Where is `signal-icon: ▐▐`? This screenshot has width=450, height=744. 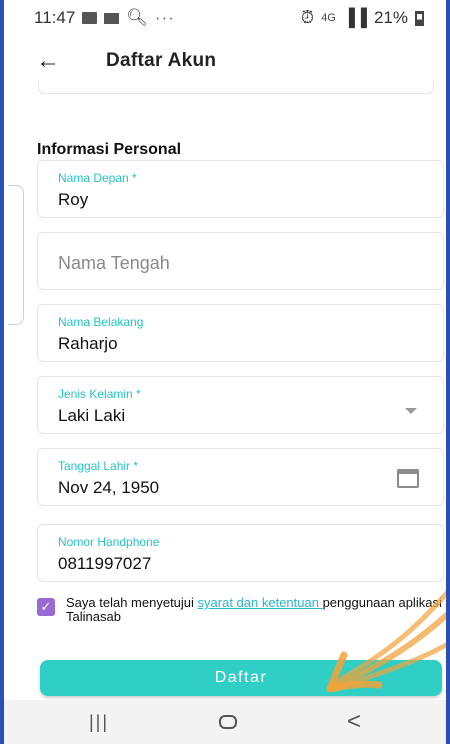 signal-icon: ▐▐ is located at coordinates (354, 17).